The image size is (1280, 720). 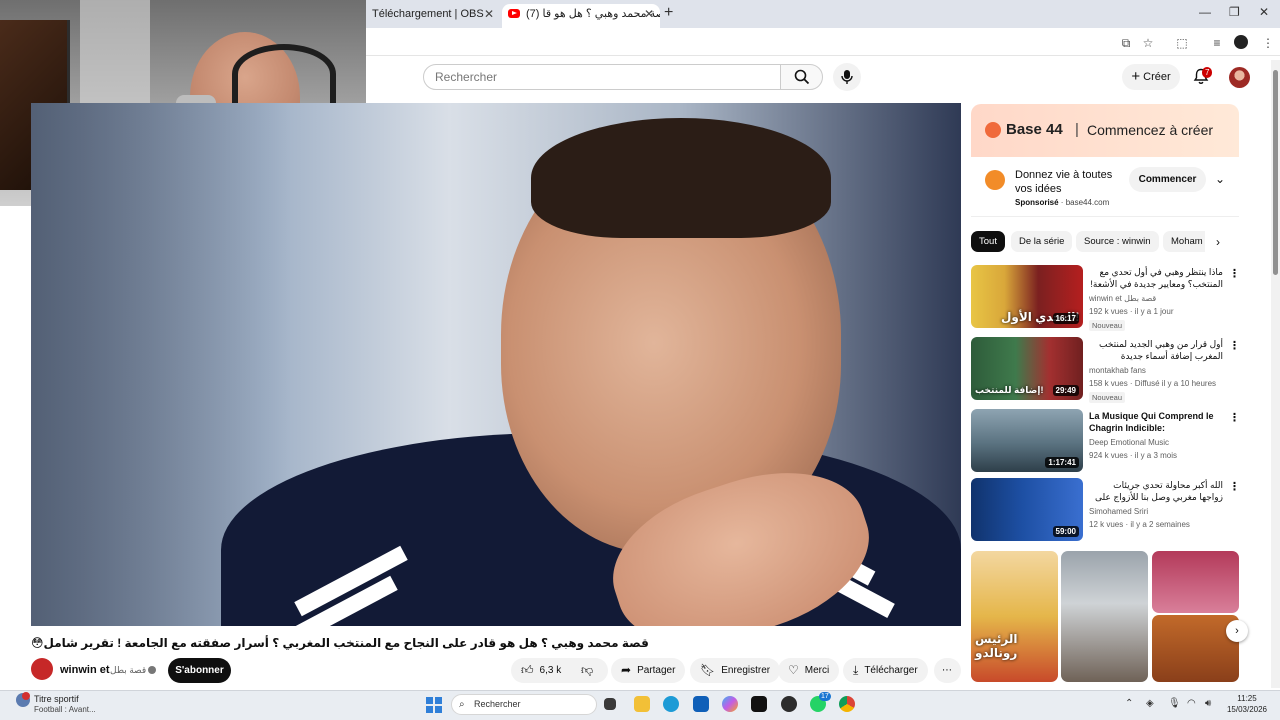 What do you see at coordinates (1037, 202) in the screenshot?
I see `sponsored-label: Sponsorisé` at bounding box center [1037, 202].